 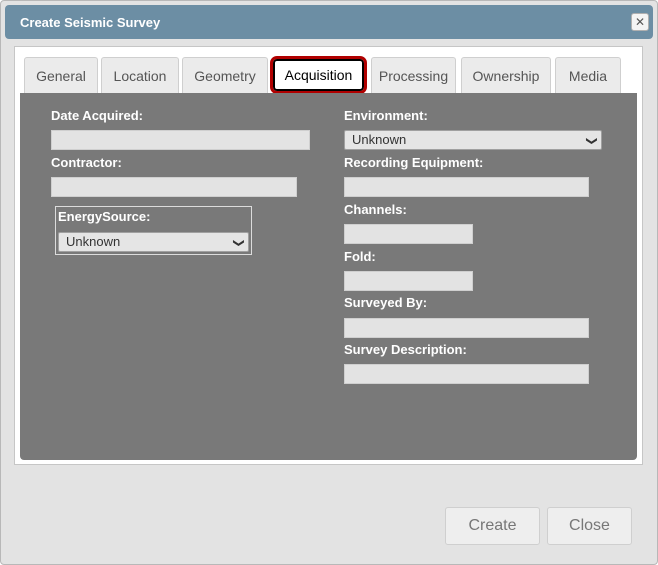 I want to click on recording-equipment-field, so click(x=466, y=187).